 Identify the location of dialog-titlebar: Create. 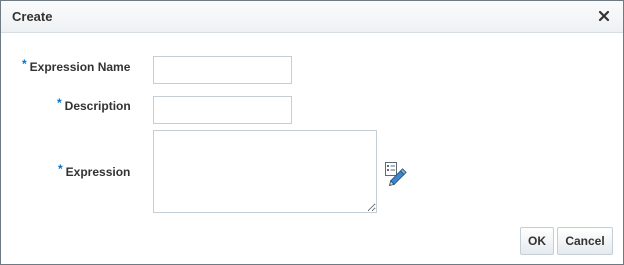
(312, 17).